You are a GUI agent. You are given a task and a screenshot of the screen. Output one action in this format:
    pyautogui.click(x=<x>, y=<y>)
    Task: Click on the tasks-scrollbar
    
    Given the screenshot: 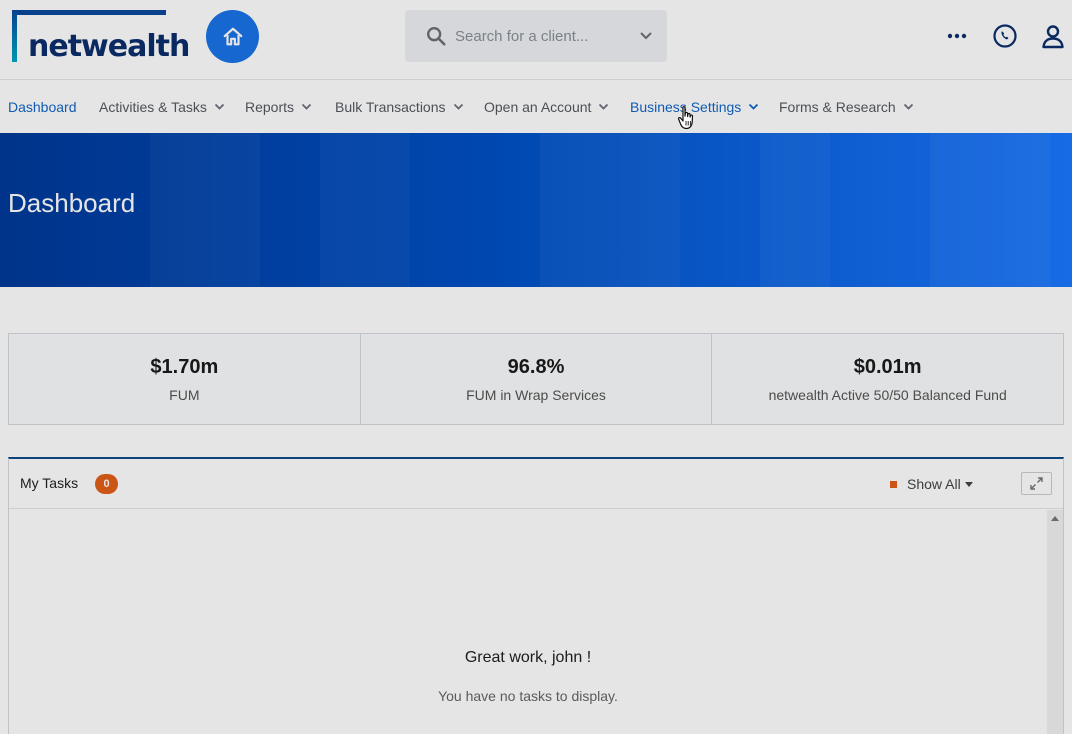 What is the action you would take?
    pyautogui.click(x=1055, y=622)
    